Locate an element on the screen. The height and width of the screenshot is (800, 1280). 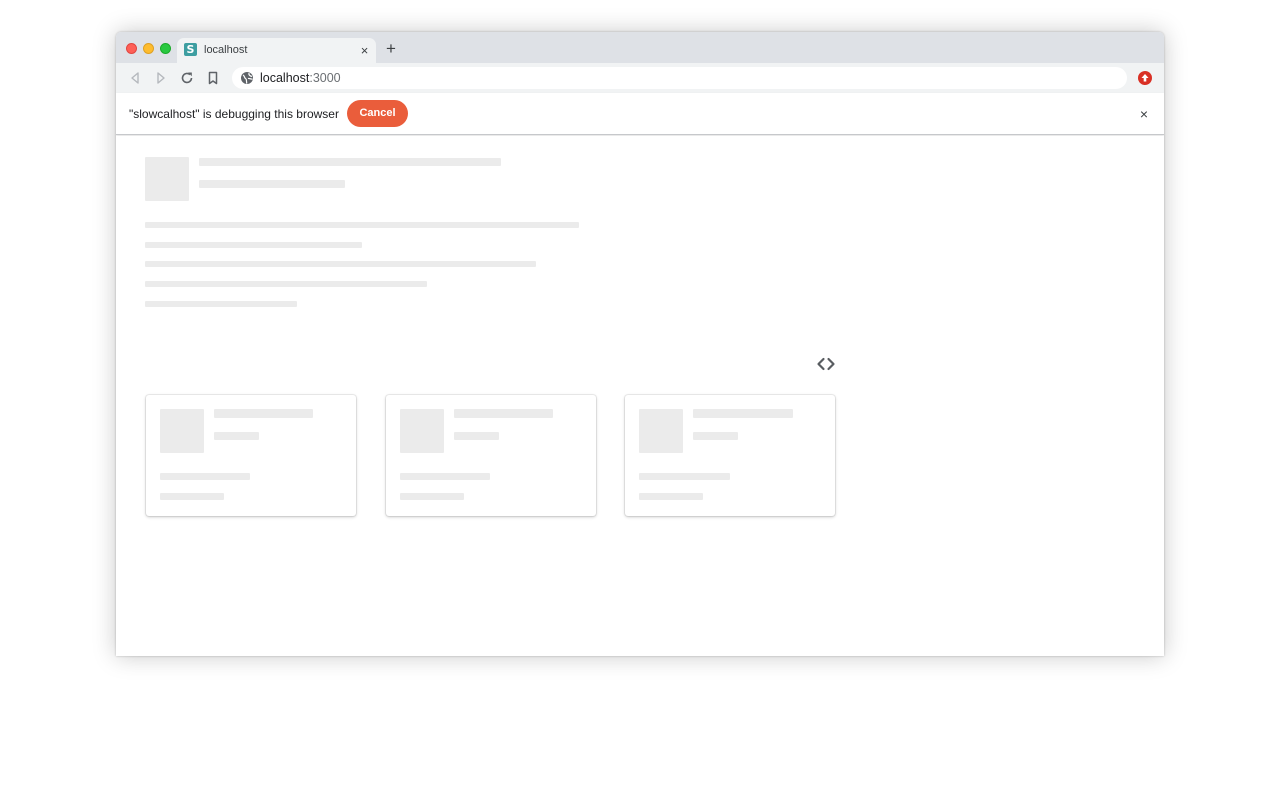
tab-title: localhost is located at coordinates (226, 50).